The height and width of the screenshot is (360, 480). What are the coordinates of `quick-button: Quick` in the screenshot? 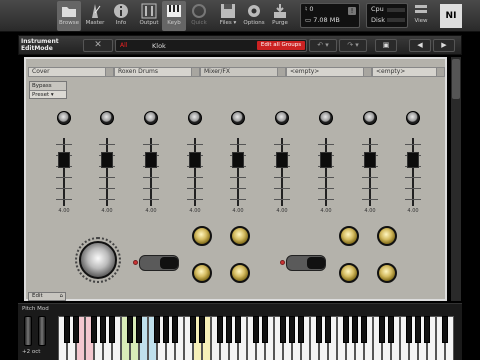 It's located at (199, 16).